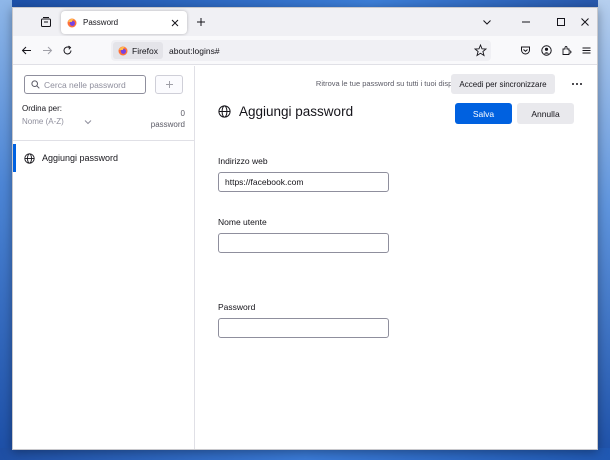 The height and width of the screenshot is (460, 610). I want to click on new-tab-button, so click(201, 22).